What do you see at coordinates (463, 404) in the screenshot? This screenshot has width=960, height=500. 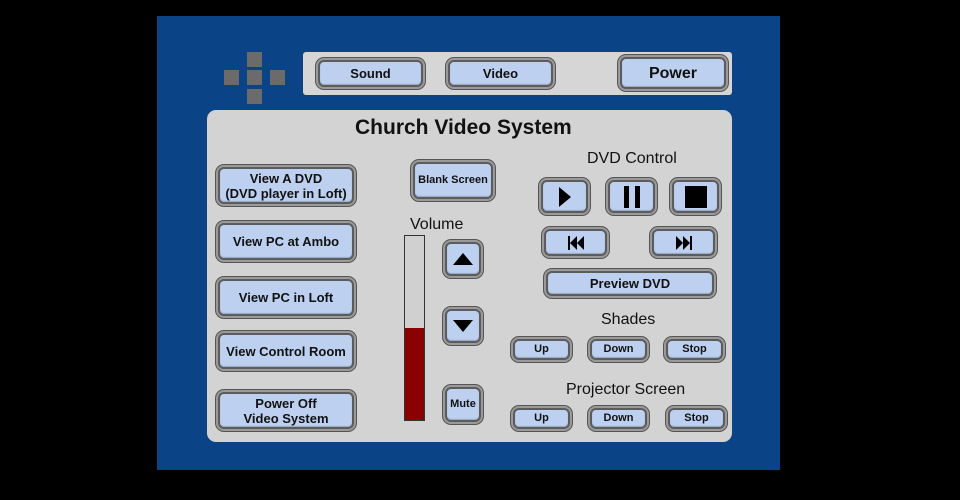 I see `mute-button: Mute` at bounding box center [463, 404].